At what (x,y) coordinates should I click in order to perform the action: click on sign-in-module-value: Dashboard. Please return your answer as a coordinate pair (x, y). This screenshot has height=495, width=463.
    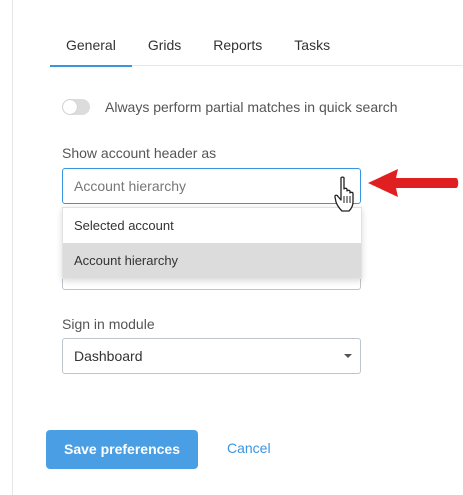
    Looking at the image, I should click on (108, 356).